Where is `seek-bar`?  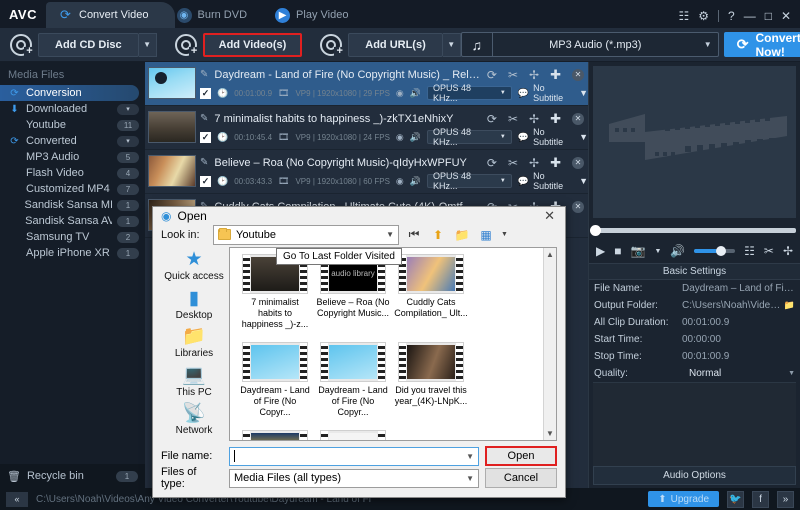 seek-bar is located at coordinates (693, 230).